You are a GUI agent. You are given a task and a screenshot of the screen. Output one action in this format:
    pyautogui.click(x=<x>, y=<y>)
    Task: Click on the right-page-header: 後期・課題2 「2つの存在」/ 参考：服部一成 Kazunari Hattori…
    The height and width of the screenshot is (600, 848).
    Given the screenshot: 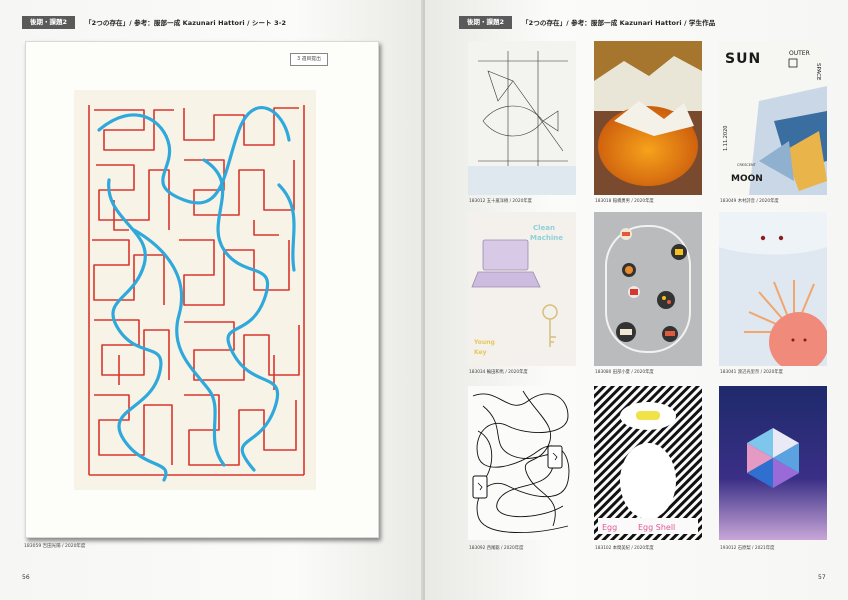 What is the action you would take?
    pyautogui.click(x=587, y=22)
    